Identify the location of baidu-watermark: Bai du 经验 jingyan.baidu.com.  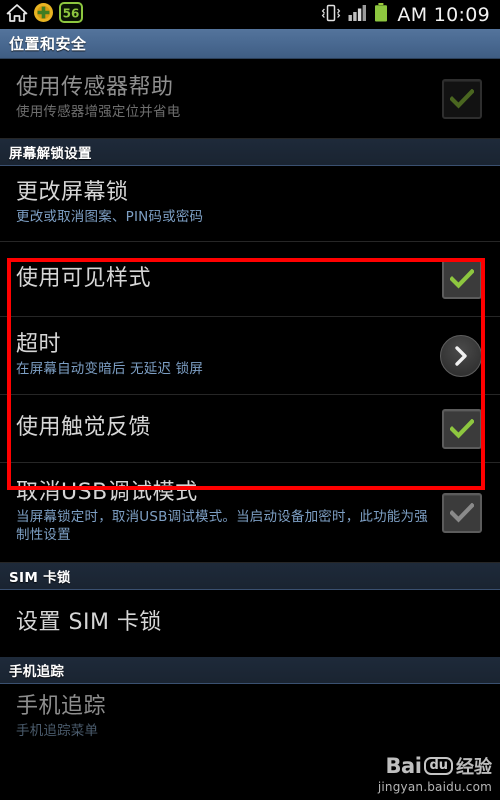
(435, 773).